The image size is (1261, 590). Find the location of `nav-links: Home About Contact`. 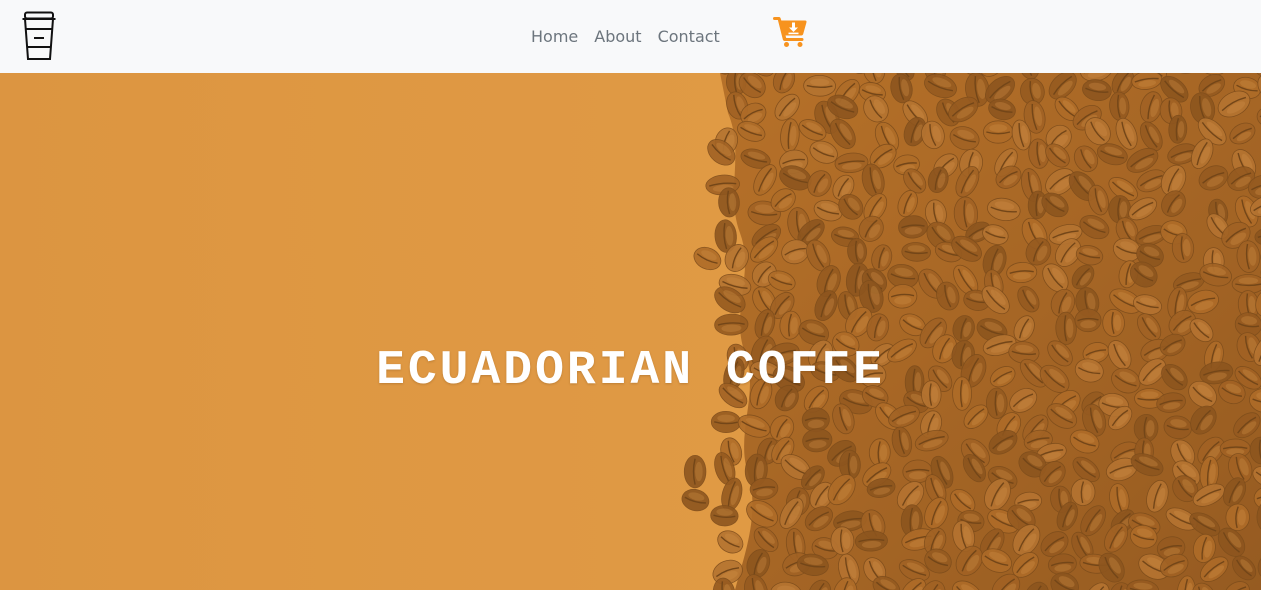

nav-links: Home About Contact is located at coordinates (625, 37).